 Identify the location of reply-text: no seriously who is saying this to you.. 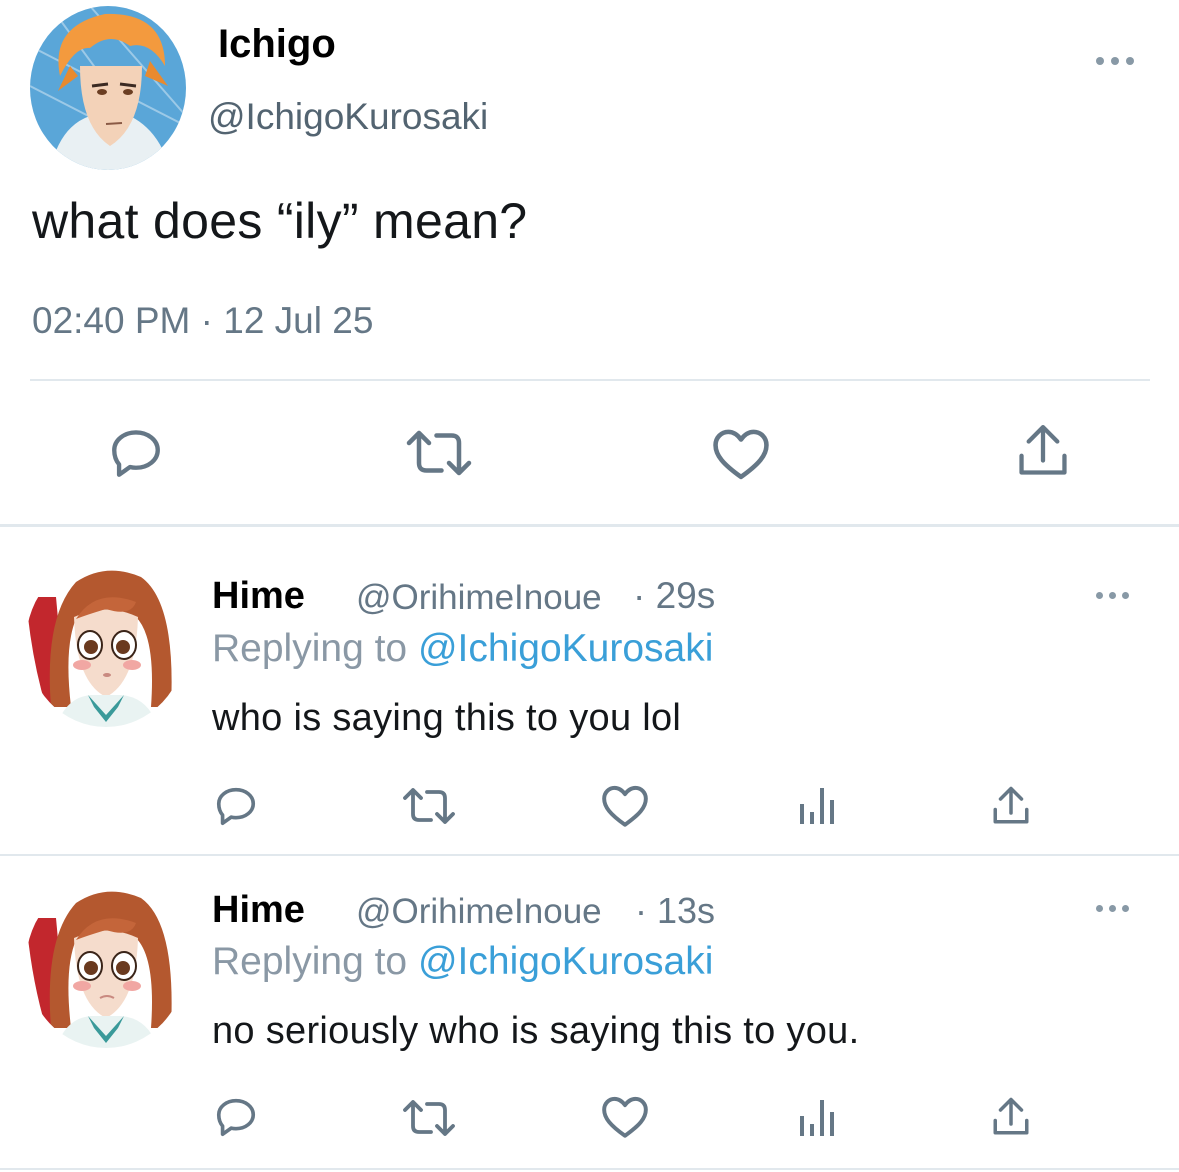
(536, 1031).